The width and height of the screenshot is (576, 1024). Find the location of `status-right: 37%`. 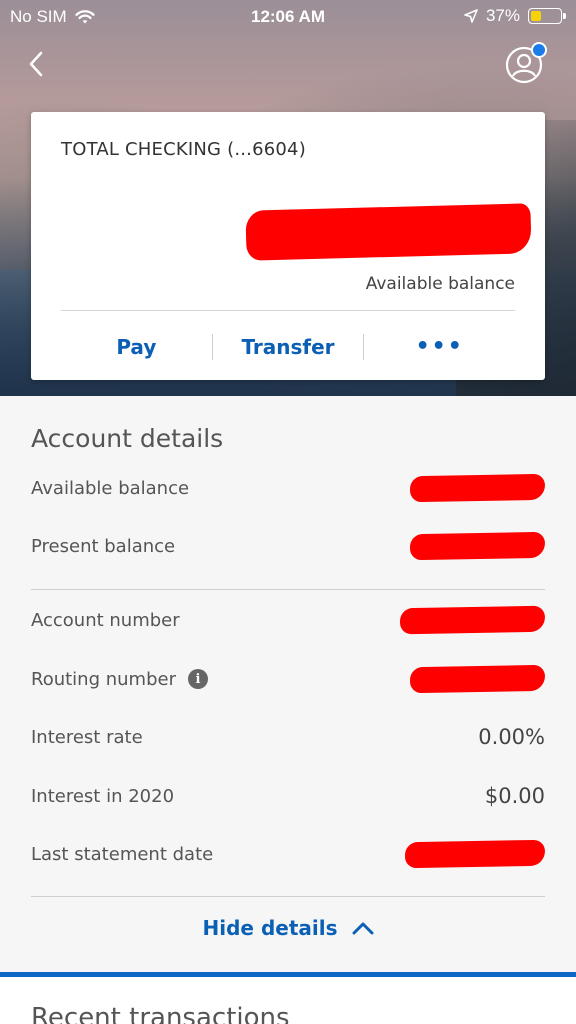

status-right: 37% is located at coordinates (515, 16).